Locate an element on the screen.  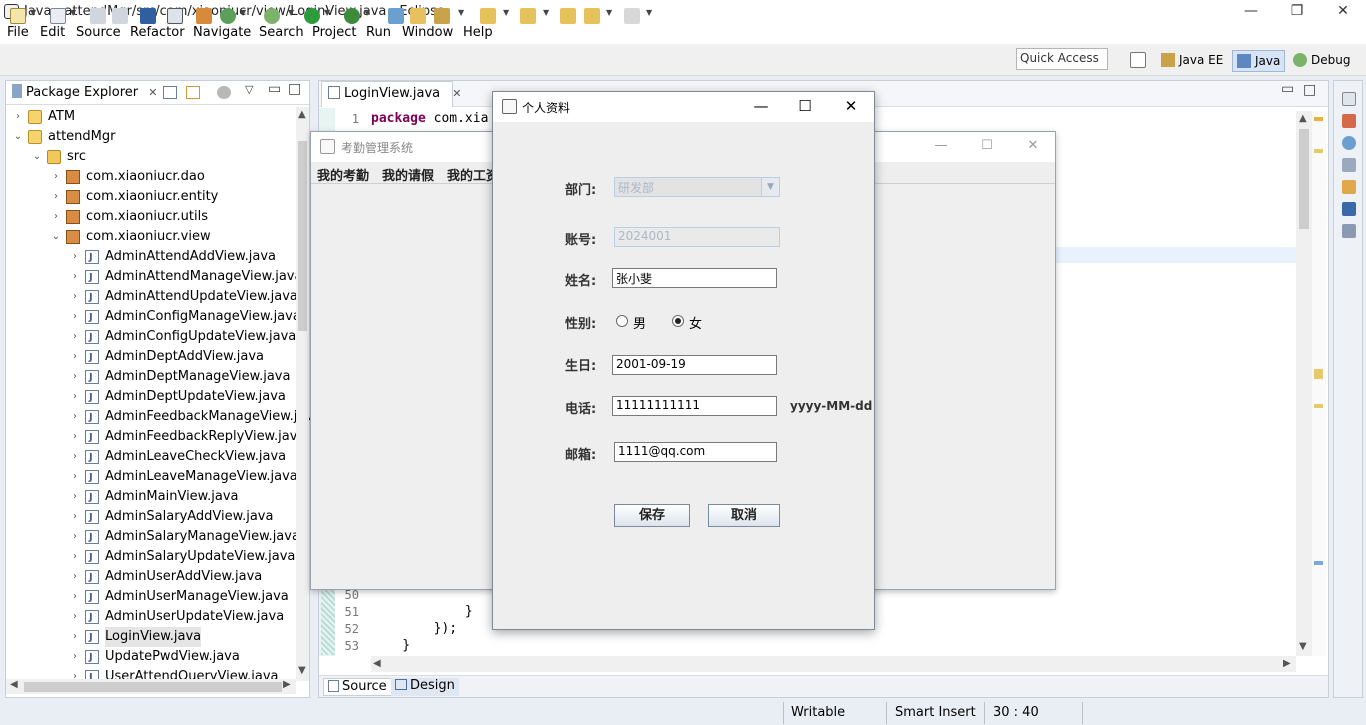
open-perspective-icon is located at coordinates (1138, 60).